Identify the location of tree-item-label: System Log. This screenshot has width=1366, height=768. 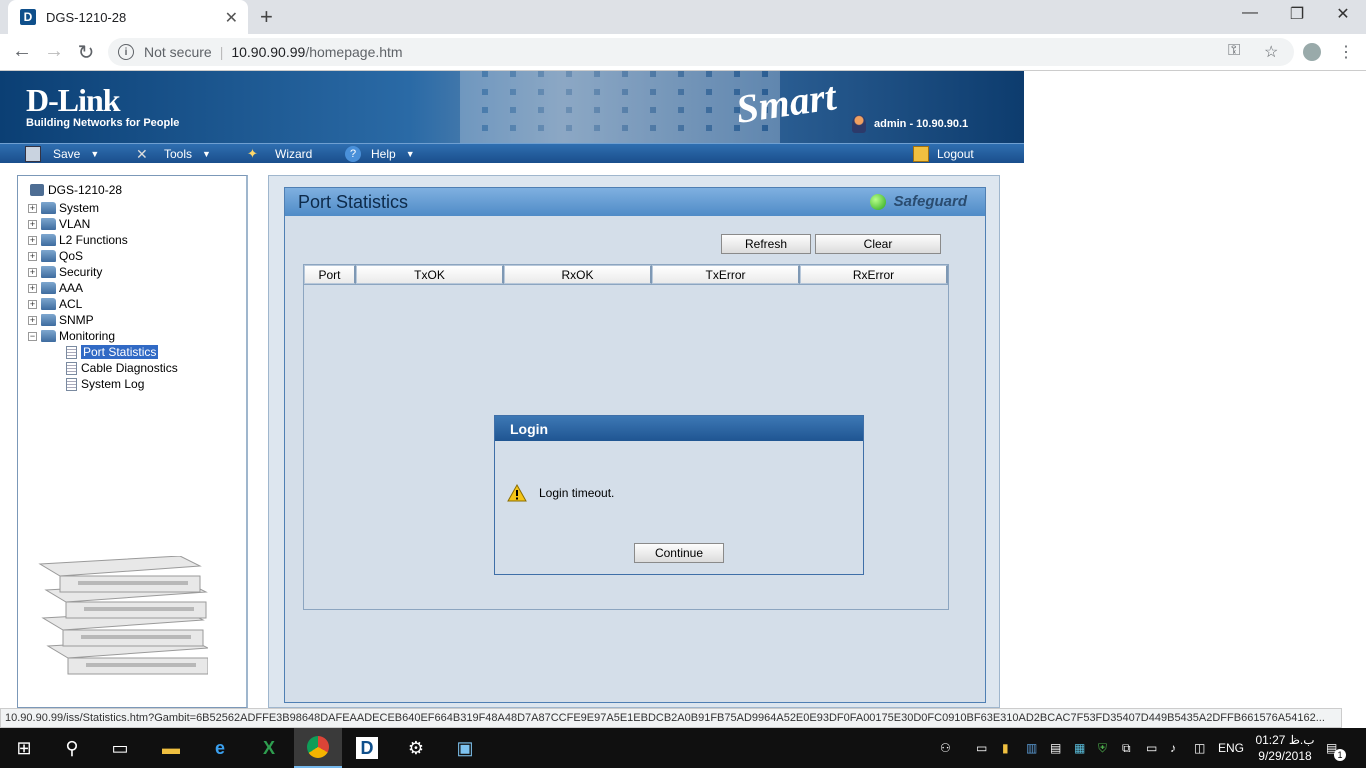
(113, 384).